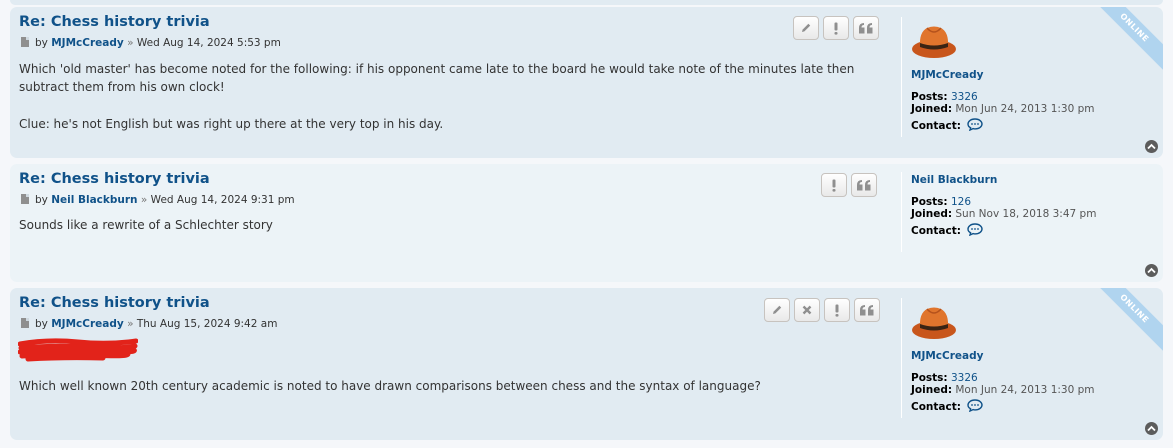  What do you see at coordinates (586, 2) in the screenshot?
I see `previous-post-bottom` at bounding box center [586, 2].